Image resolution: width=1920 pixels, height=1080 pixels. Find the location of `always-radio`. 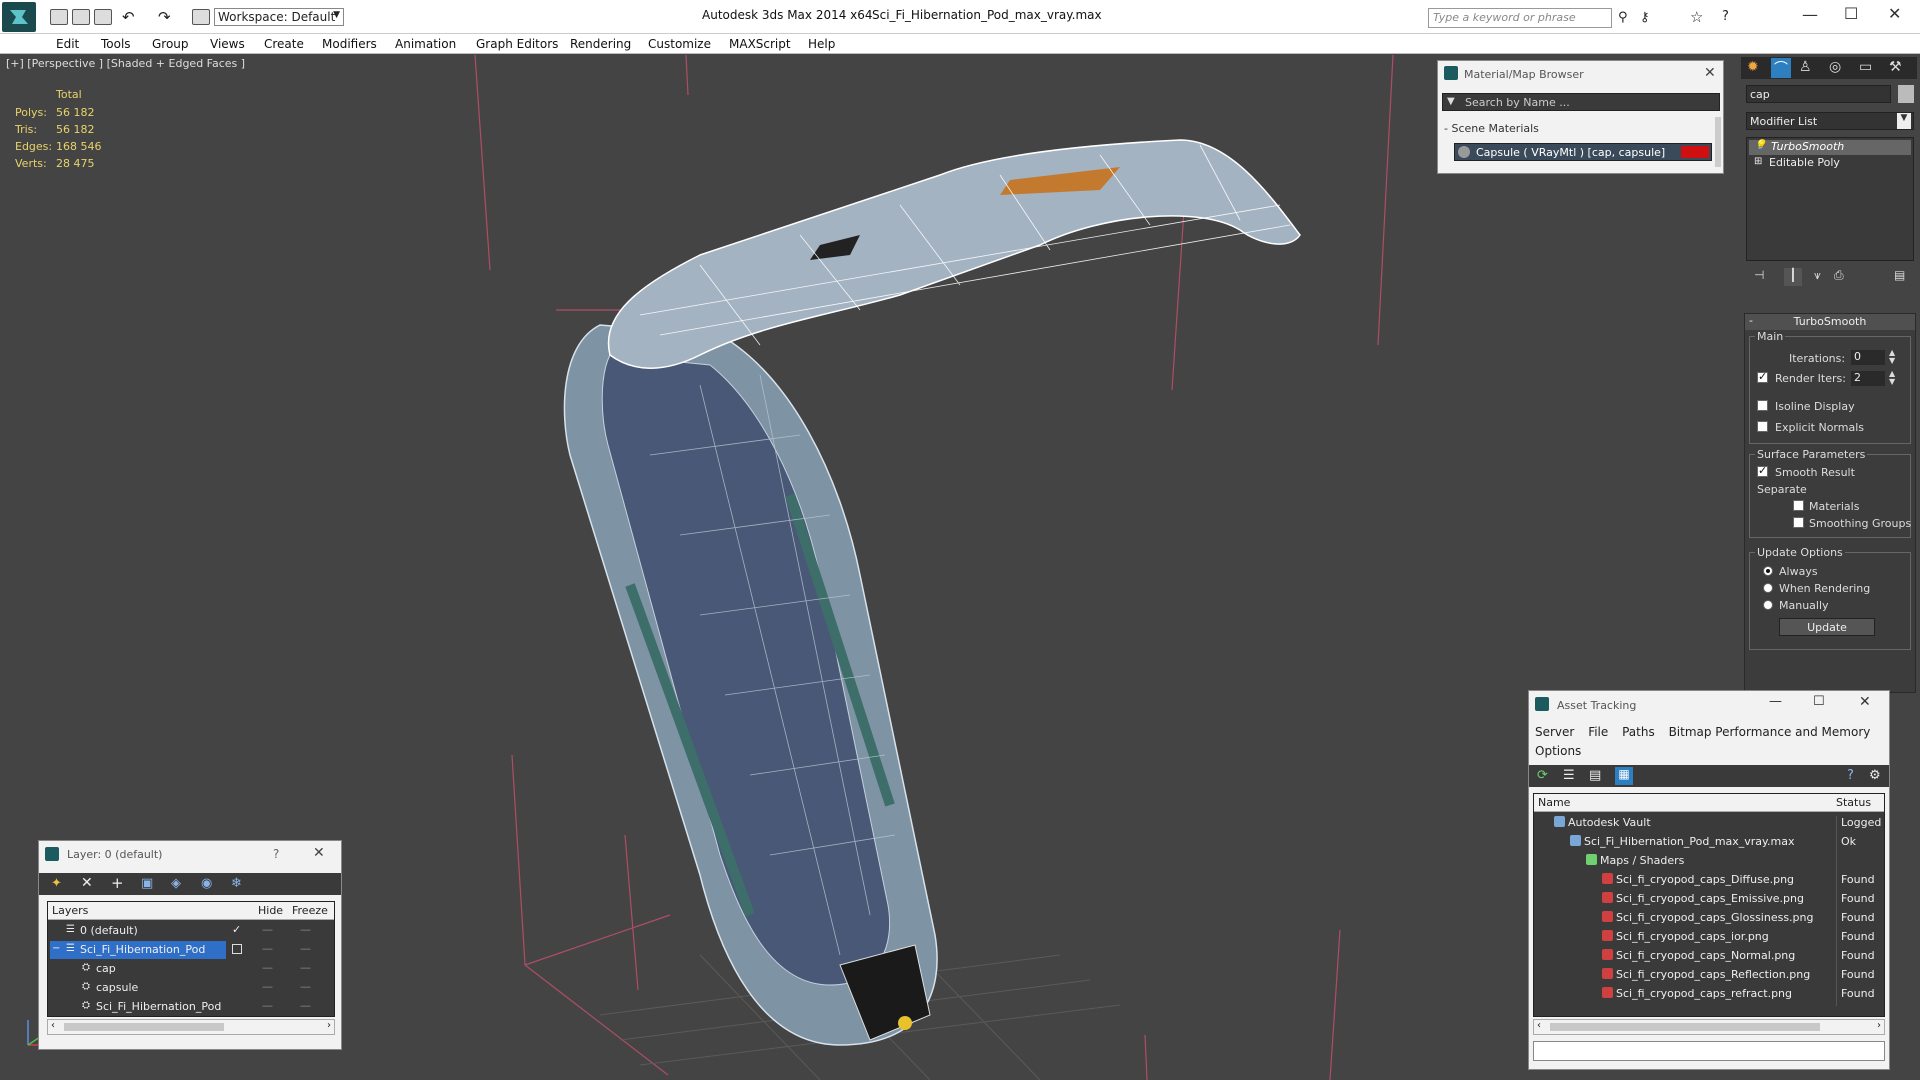

always-radio is located at coordinates (1768, 571).